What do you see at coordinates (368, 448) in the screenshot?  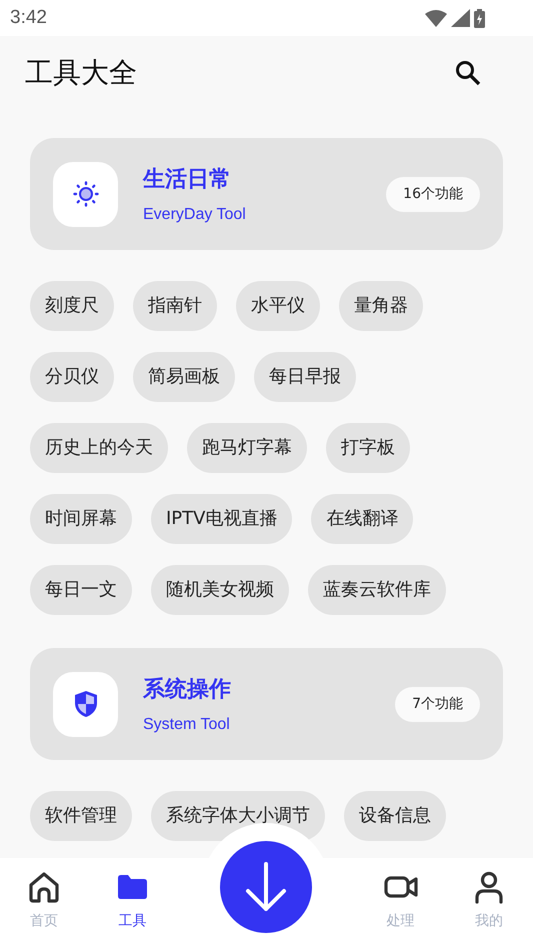 I see `tool-chip: 打字板` at bounding box center [368, 448].